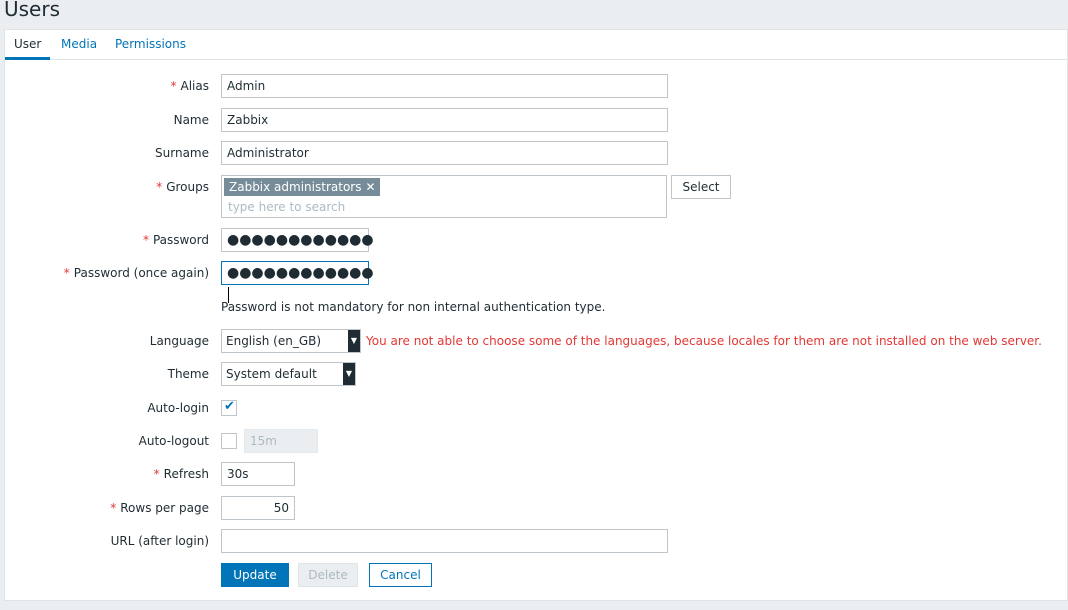  Describe the element at coordinates (182, 153) in the screenshot. I see `surname-label: Surname` at that location.